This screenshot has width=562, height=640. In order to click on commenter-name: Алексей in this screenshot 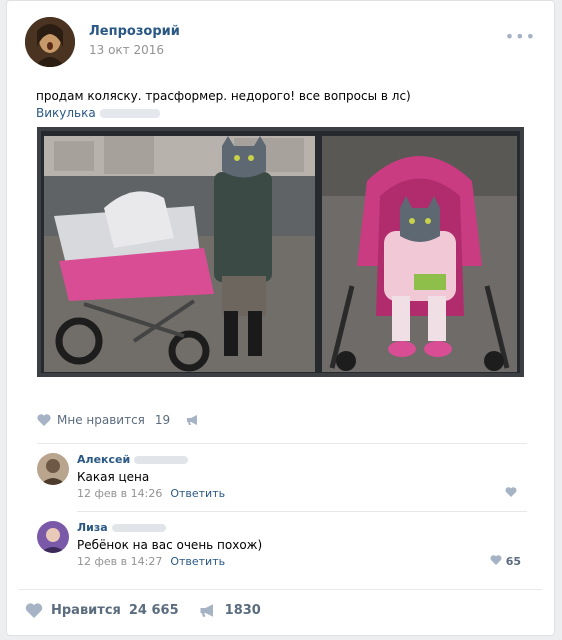, I will do `click(133, 459)`.